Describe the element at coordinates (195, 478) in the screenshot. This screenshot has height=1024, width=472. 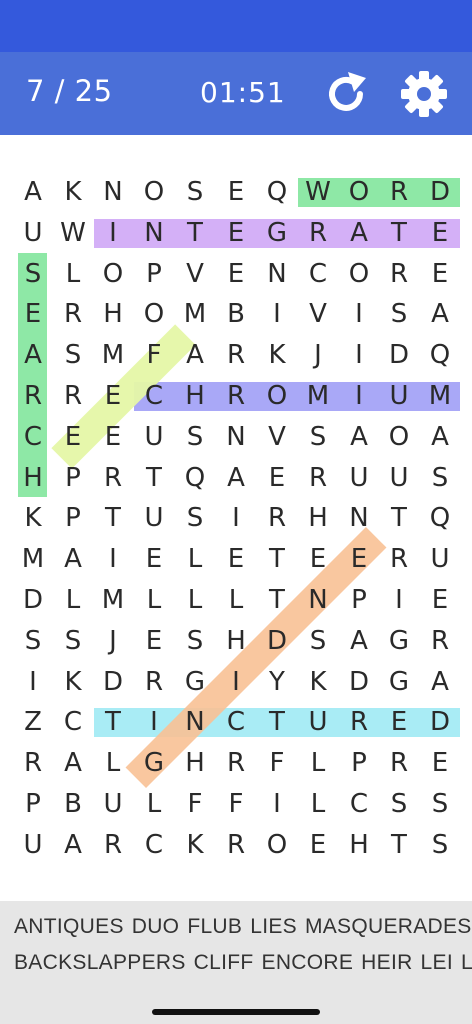
I see `grid-cell: Q` at that location.